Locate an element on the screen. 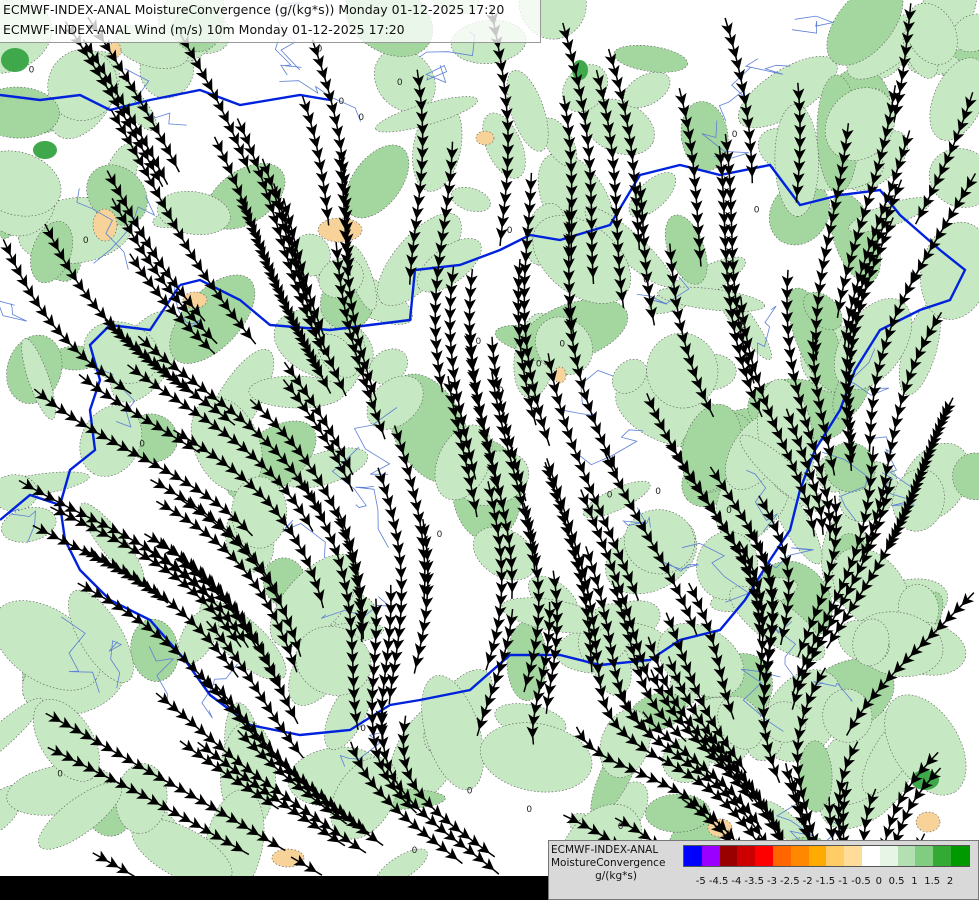 Image resolution: width=979 pixels, height=900 pixels. legend-tick: 1 is located at coordinates (914, 881).